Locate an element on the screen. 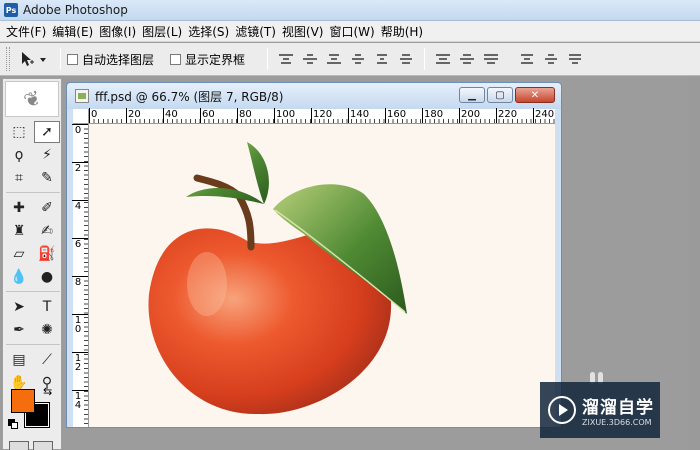 The image size is (700, 450). menu-filter: 滤镜(T) is located at coordinates (256, 31).